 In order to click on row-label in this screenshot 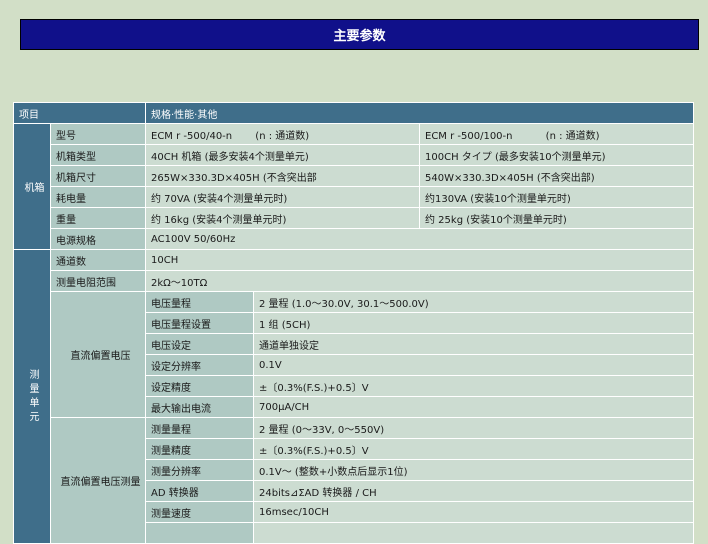, I will do `click(199, 533)`.